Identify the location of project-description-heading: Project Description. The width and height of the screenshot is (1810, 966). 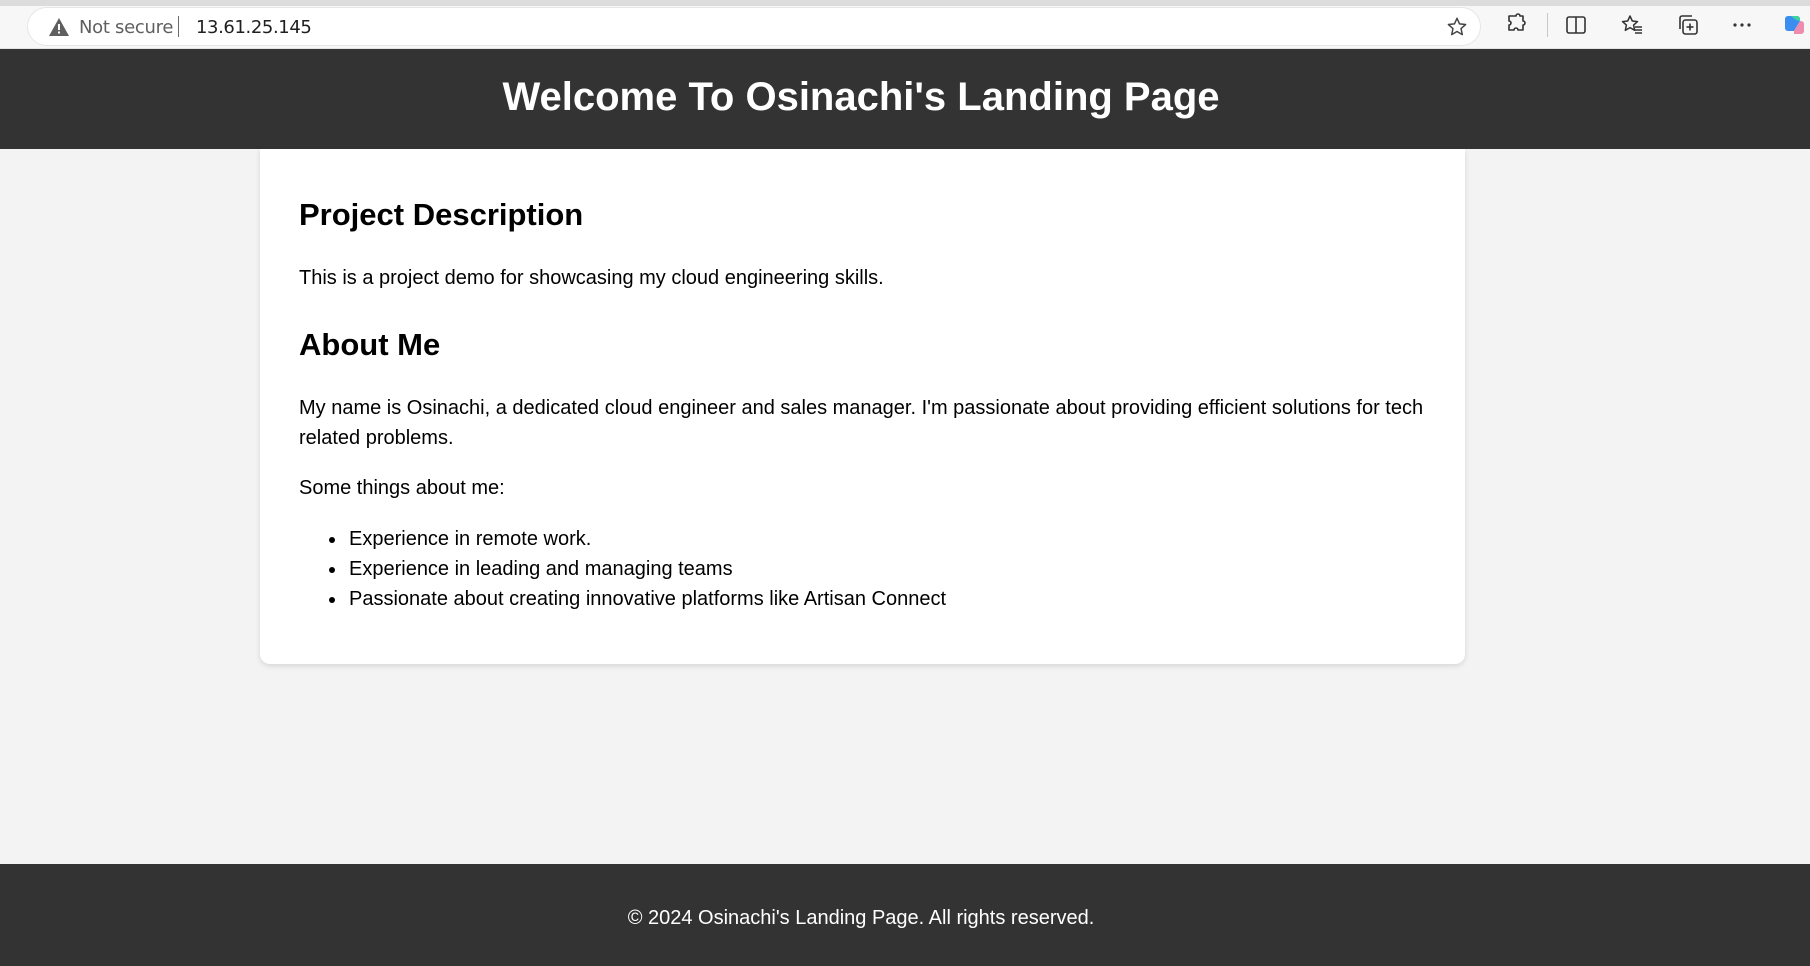
(441, 214).